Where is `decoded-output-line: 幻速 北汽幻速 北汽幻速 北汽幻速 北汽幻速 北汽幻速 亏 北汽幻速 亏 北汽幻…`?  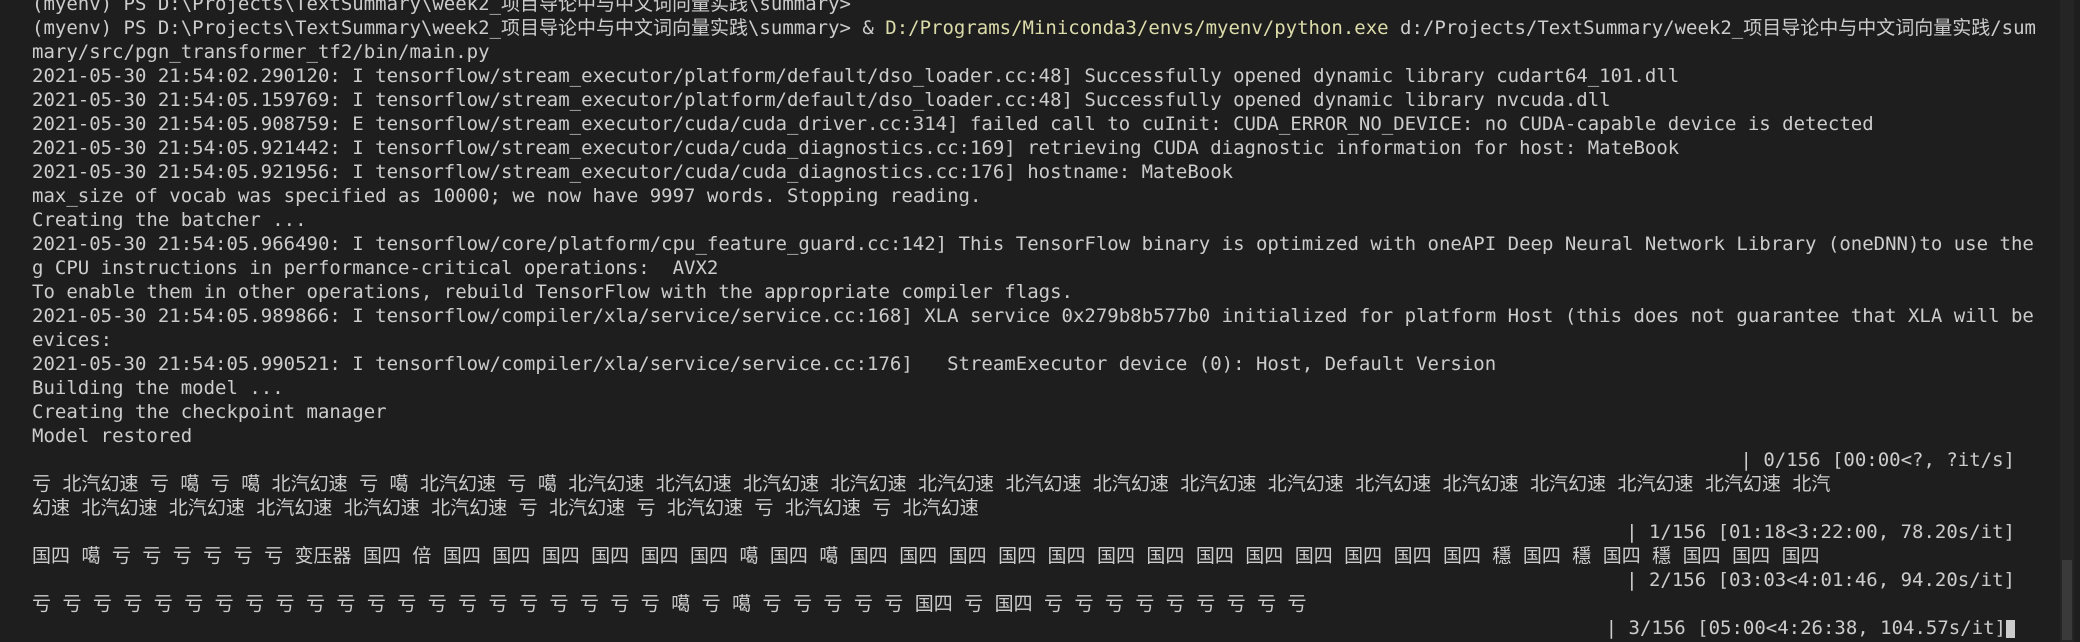
decoded-output-line: 幻速 北汽幻速 北汽幻速 北汽幻速 北汽幻速 北汽幻速 亏 北汽幻速 亏 北汽幻… is located at coordinates (505, 508).